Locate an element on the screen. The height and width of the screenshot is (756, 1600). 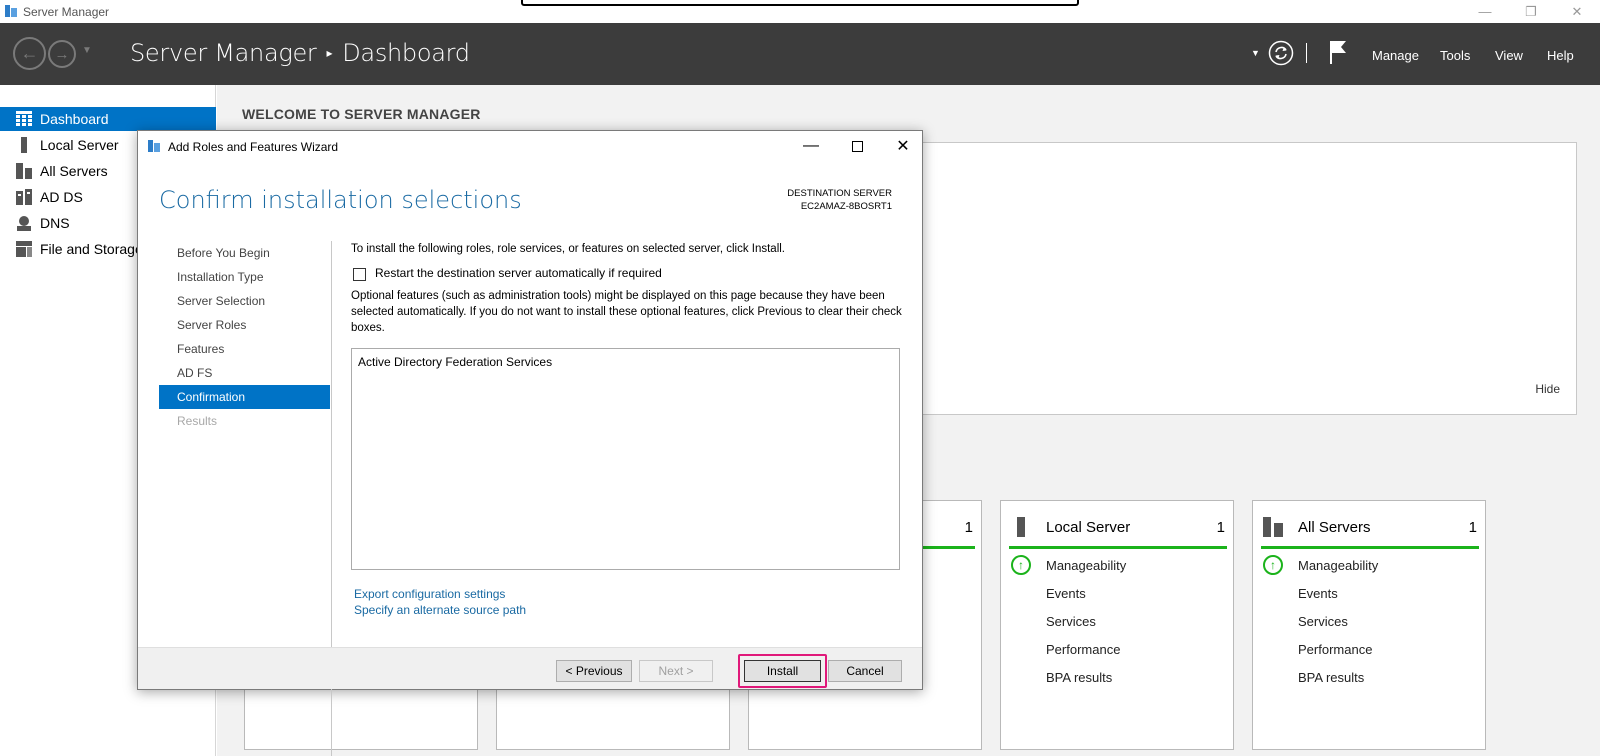
sidebar-item-label: DNS is located at coordinates (55, 223).